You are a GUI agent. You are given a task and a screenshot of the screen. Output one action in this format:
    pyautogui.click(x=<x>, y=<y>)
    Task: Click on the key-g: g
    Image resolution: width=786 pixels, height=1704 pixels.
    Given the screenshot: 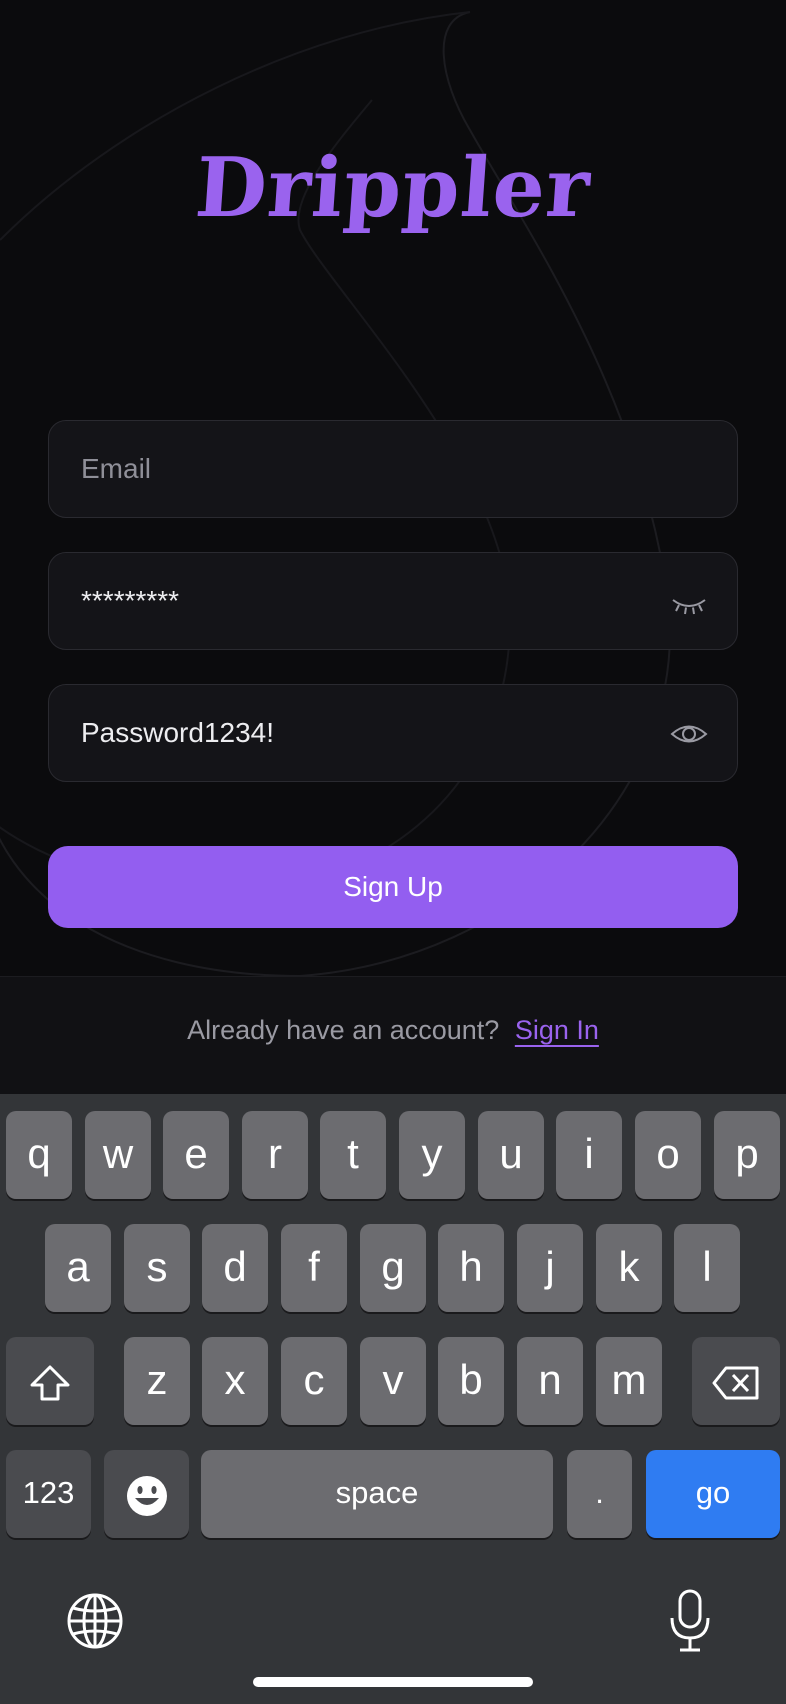 What is the action you would take?
    pyautogui.click(x=393, y=1268)
    